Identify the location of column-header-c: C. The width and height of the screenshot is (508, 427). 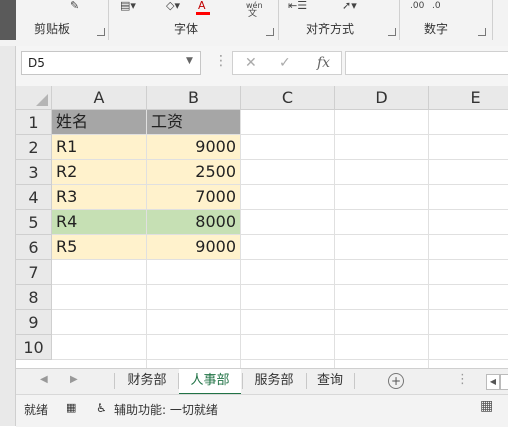
(288, 98).